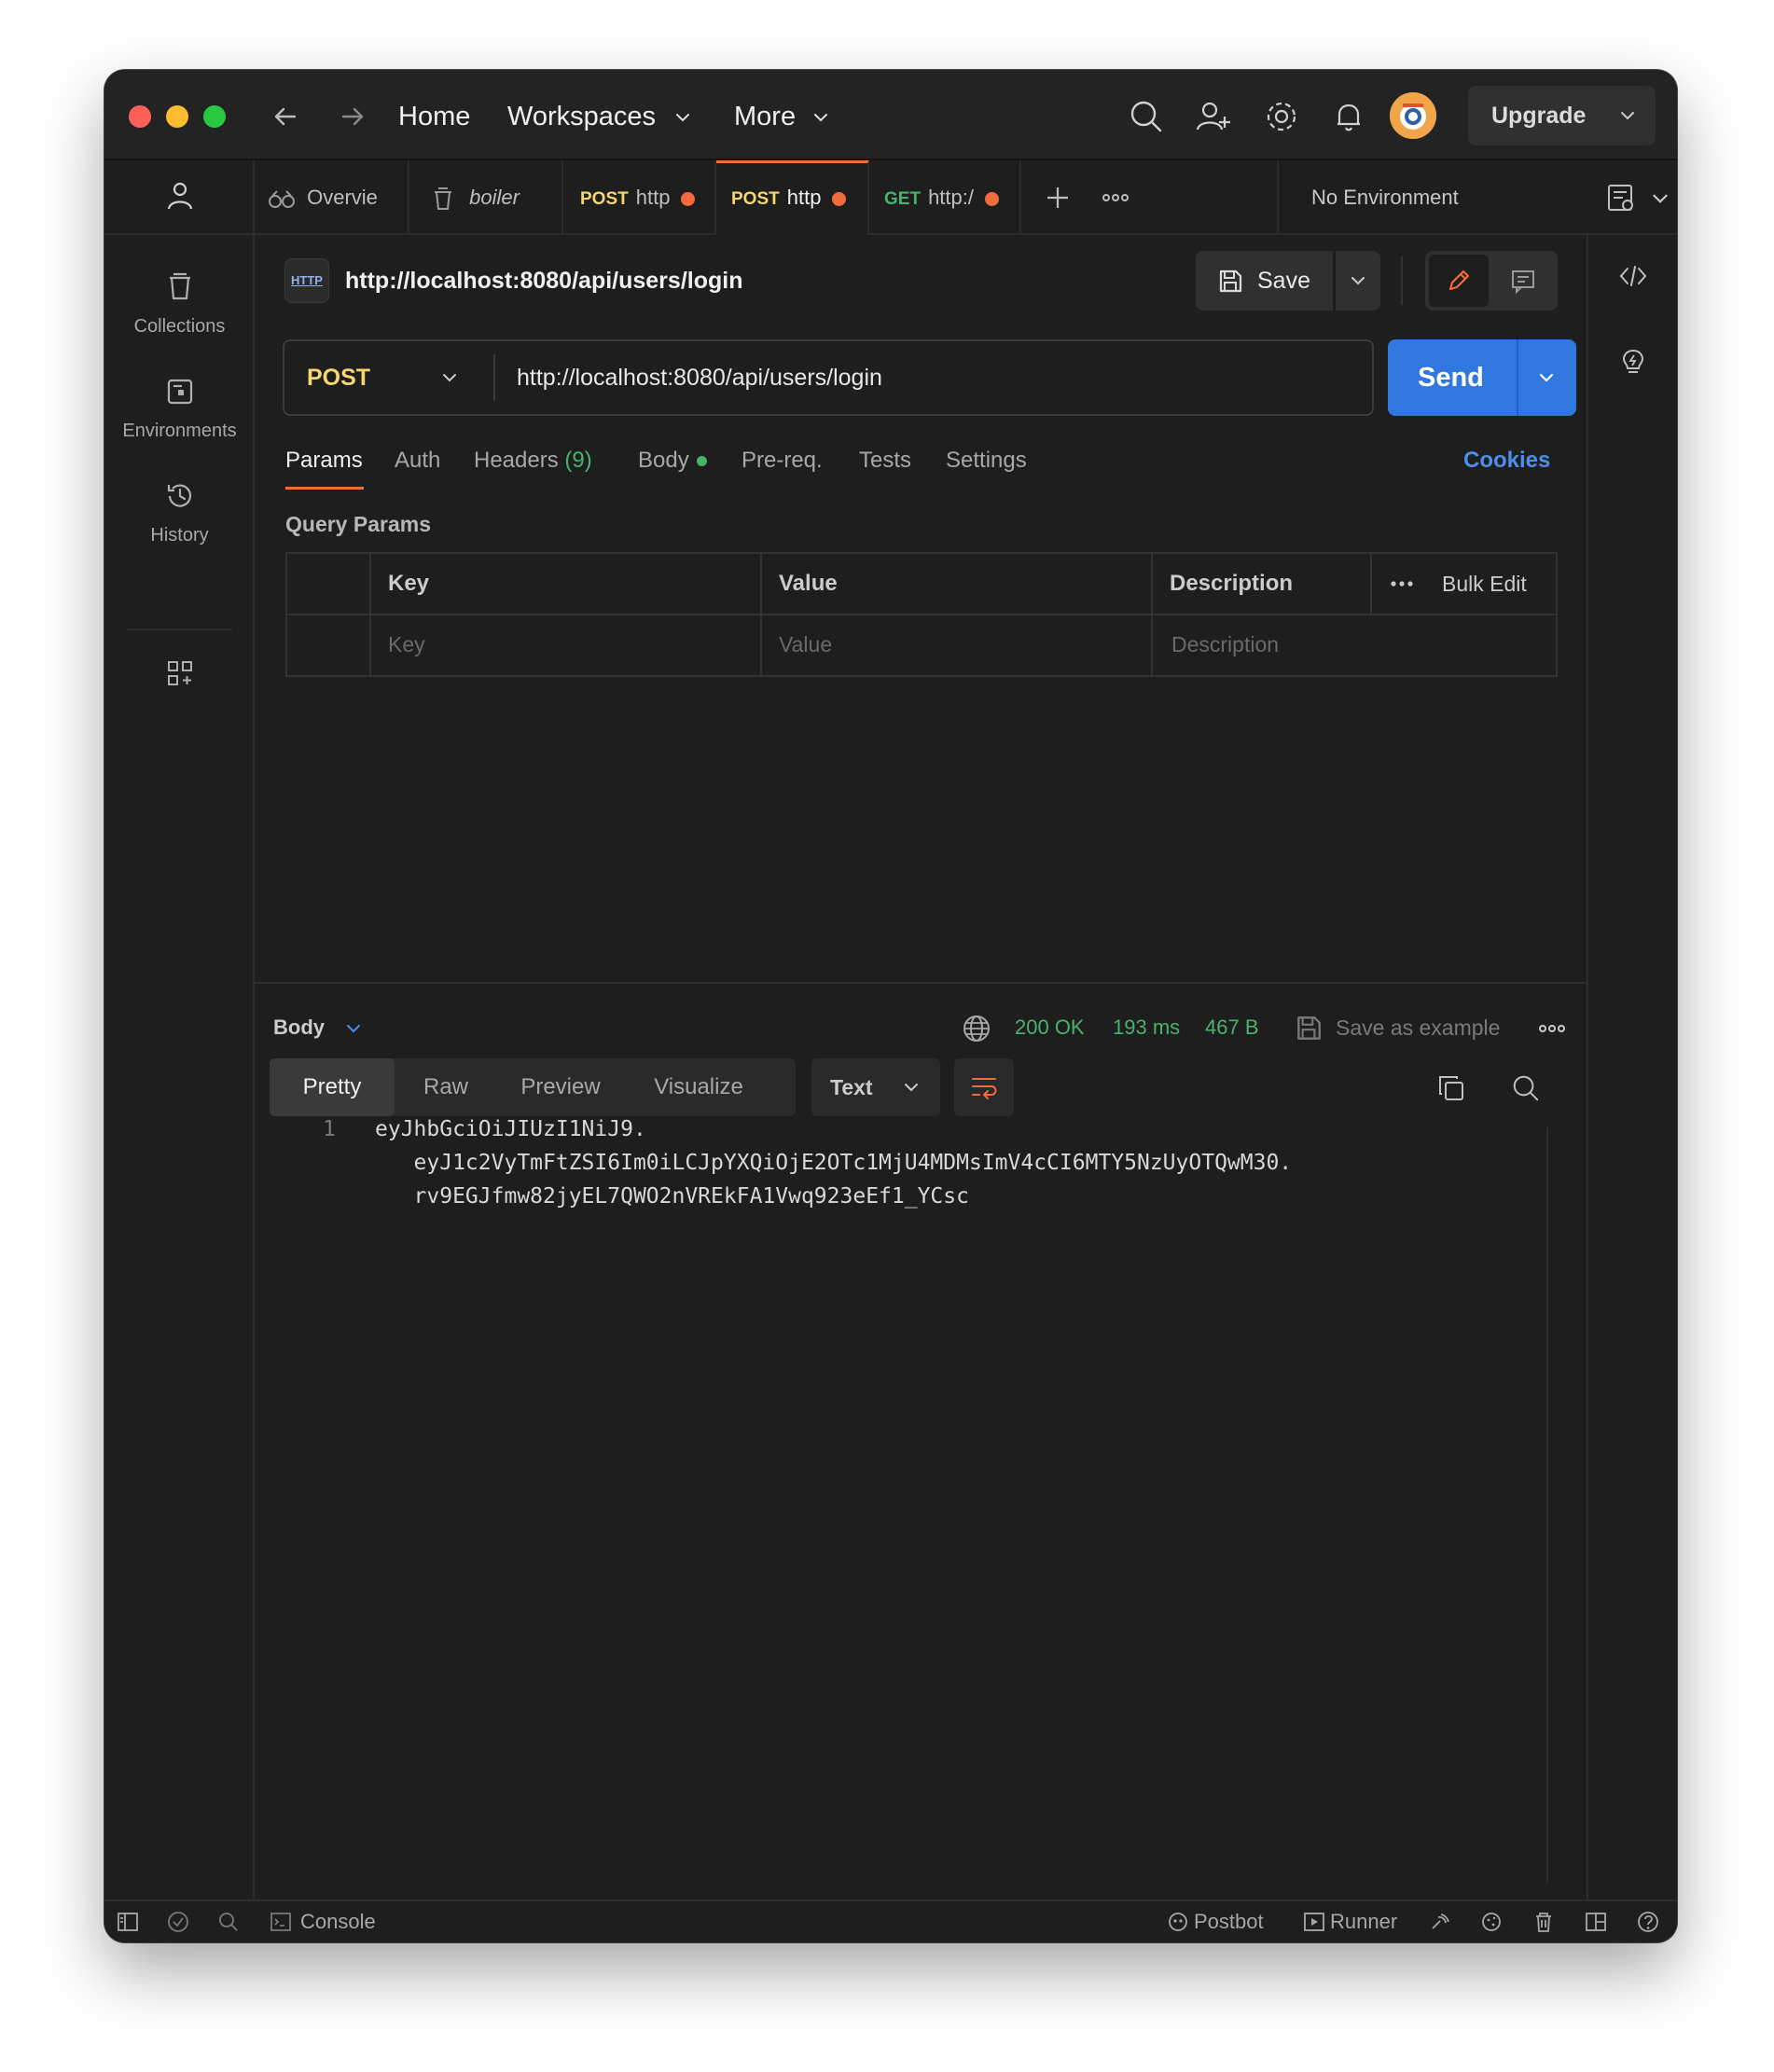  Describe the element at coordinates (282, 199) in the screenshot. I see `overview-icon` at that location.